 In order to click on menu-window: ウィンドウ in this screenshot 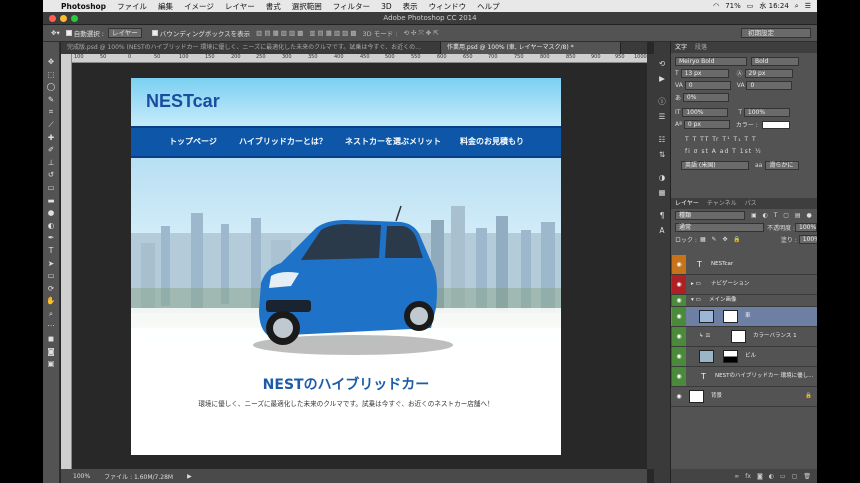, I will do `click(448, 6)`.